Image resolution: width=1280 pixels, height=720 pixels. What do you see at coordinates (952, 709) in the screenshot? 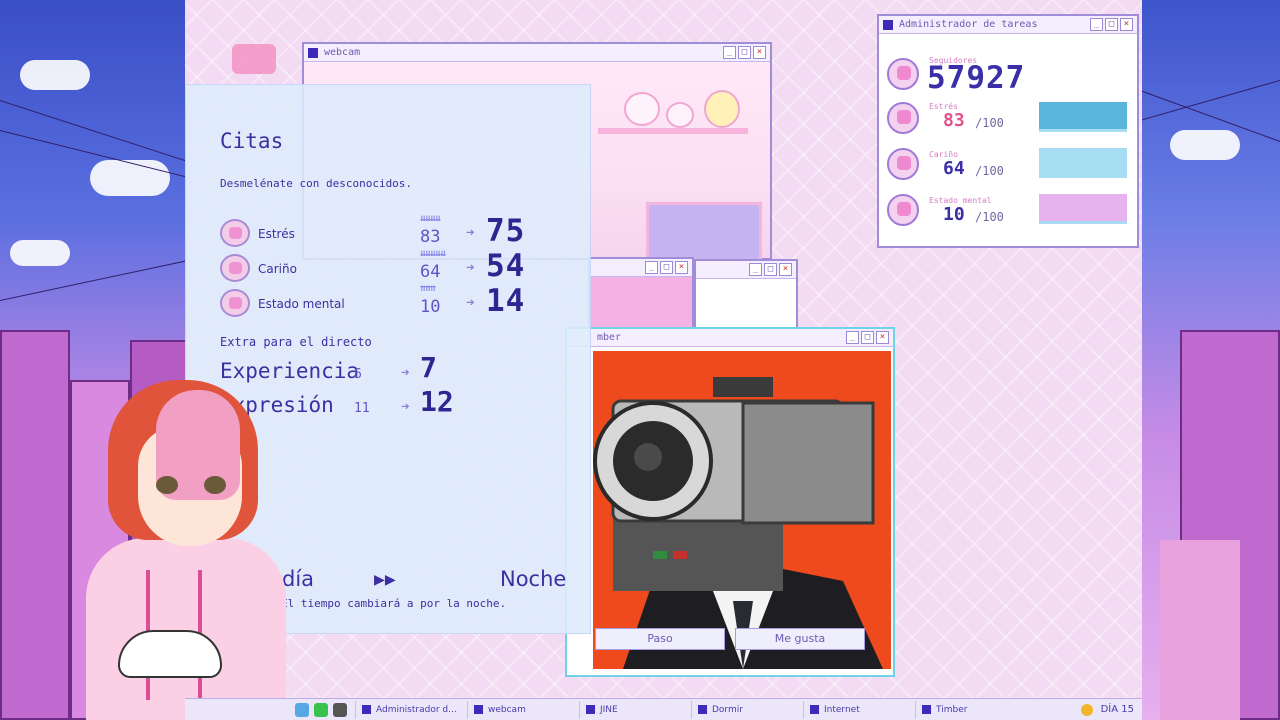
I see `taskbar-item-label: Timber` at bounding box center [952, 709].